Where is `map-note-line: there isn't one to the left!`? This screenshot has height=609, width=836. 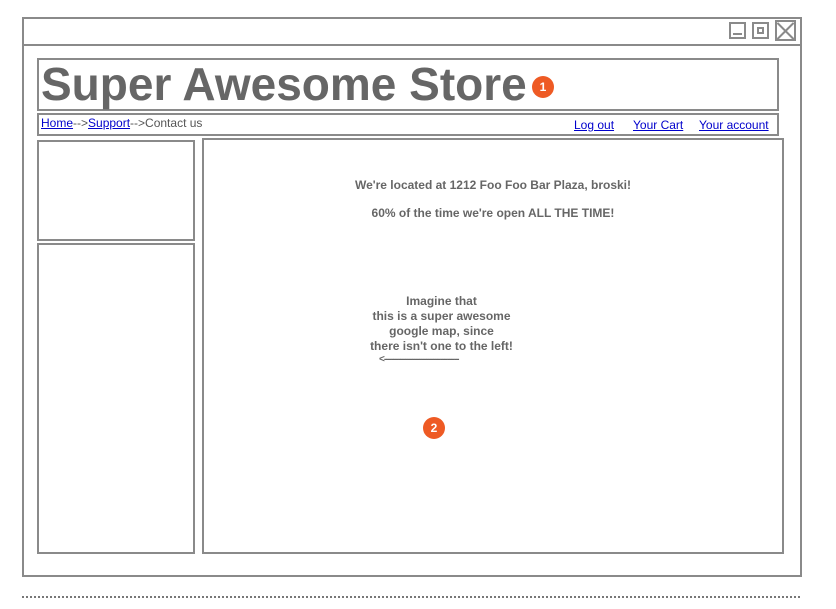 map-note-line: there isn't one to the left! is located at coordinates (441, 346).